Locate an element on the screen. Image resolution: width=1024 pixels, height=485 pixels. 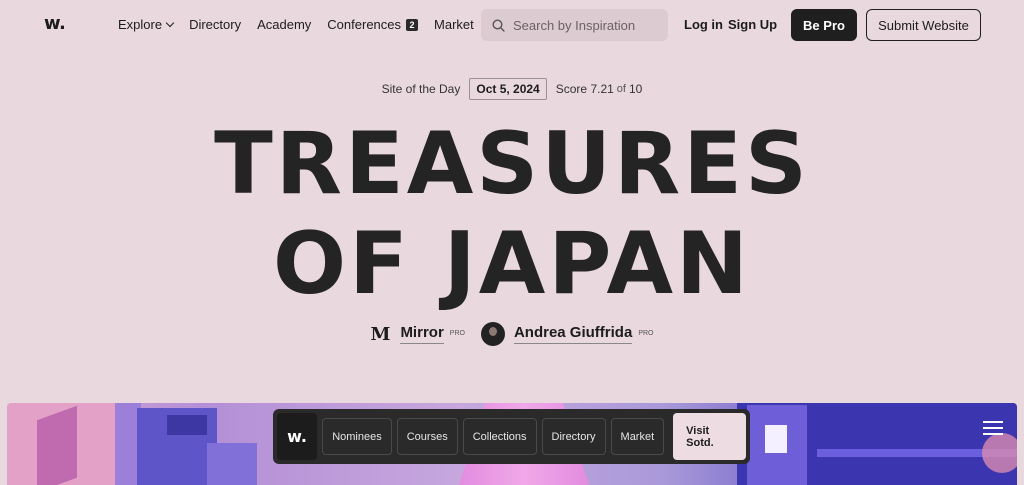
credit-andrea-link: Andrea Giuffrida is located at coordinates (573, 334).